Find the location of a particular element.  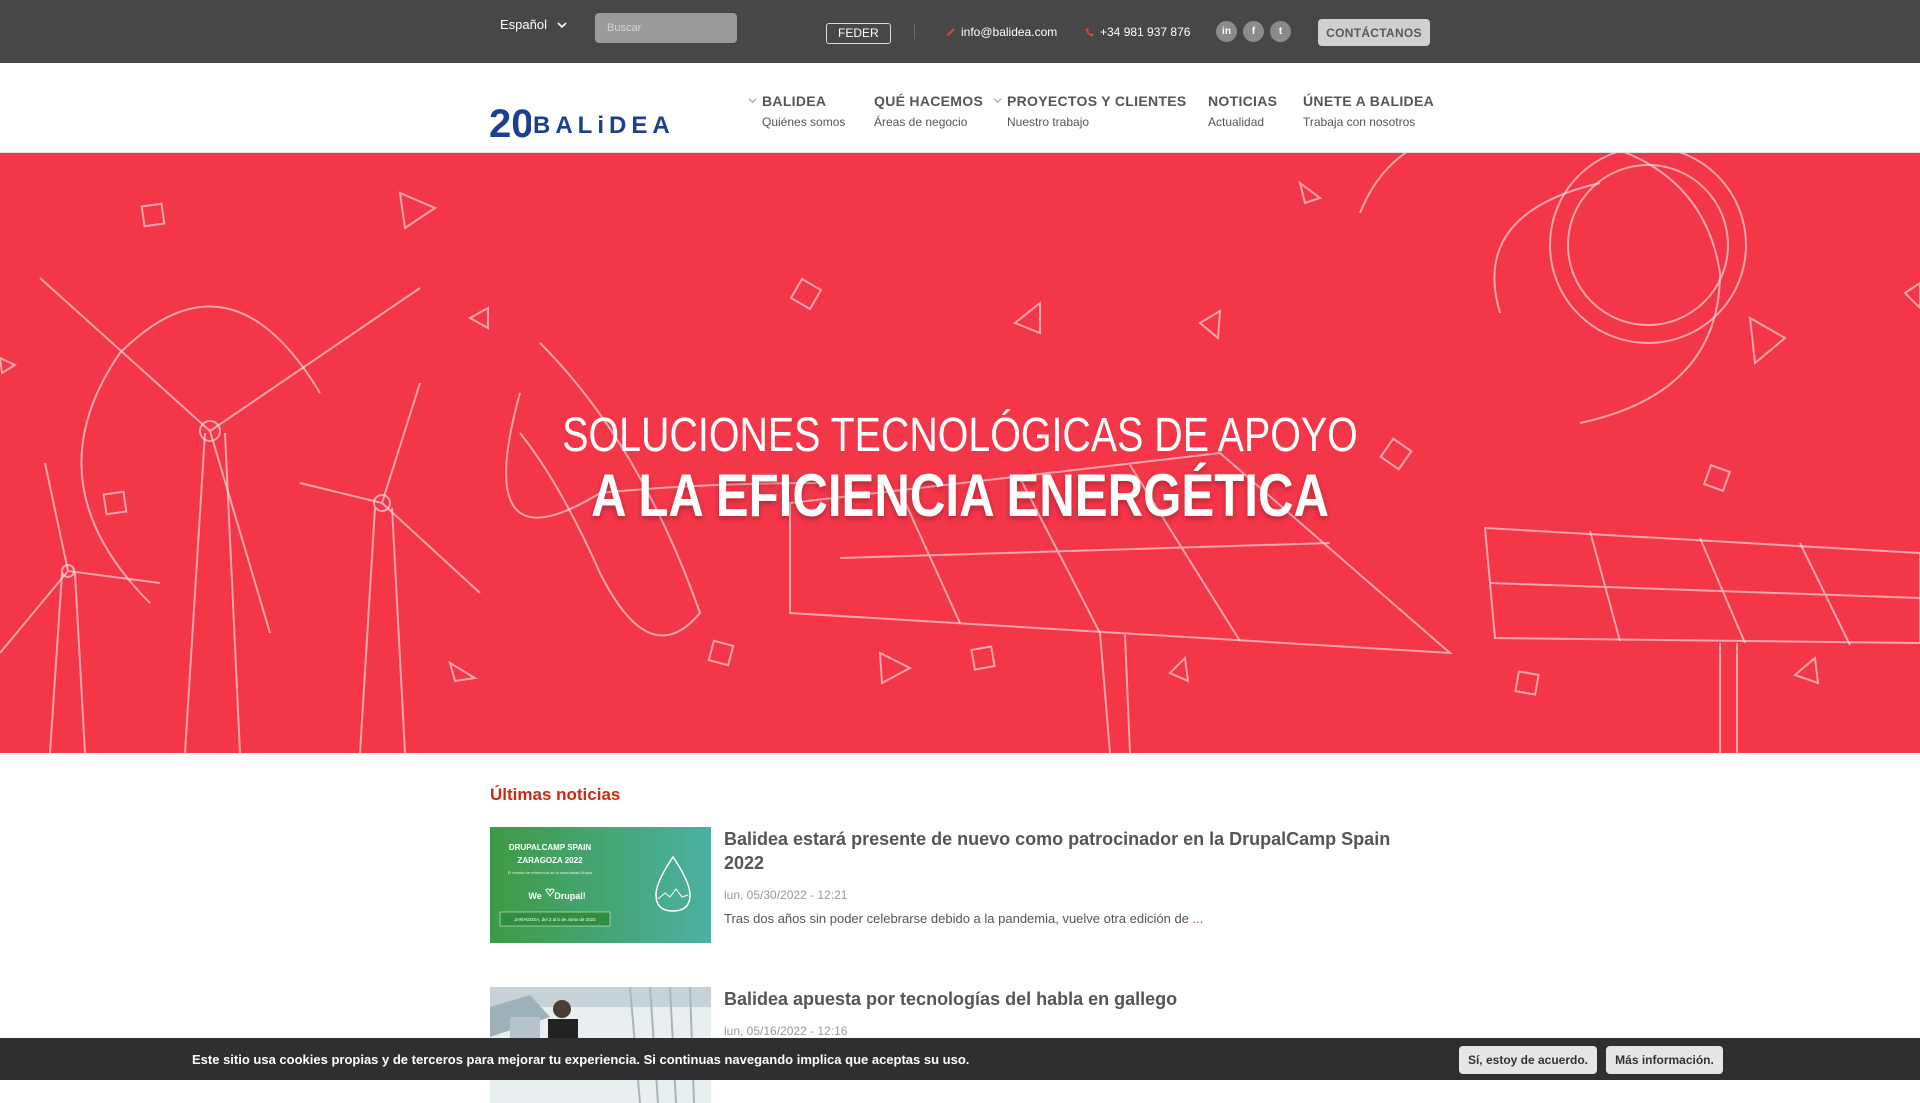

logo-number: 20 is located at coordinates (510, 121).